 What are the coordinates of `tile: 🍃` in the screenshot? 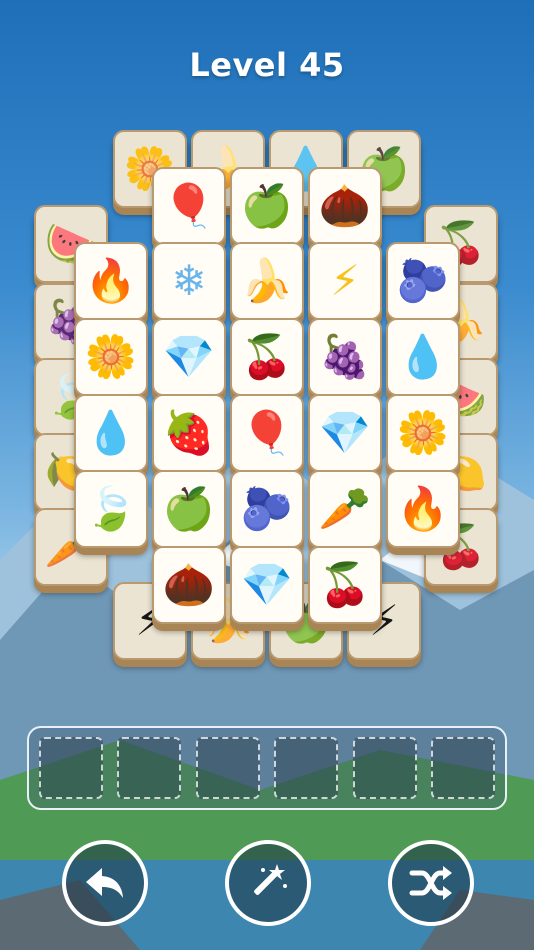 It's located at (111, 509).